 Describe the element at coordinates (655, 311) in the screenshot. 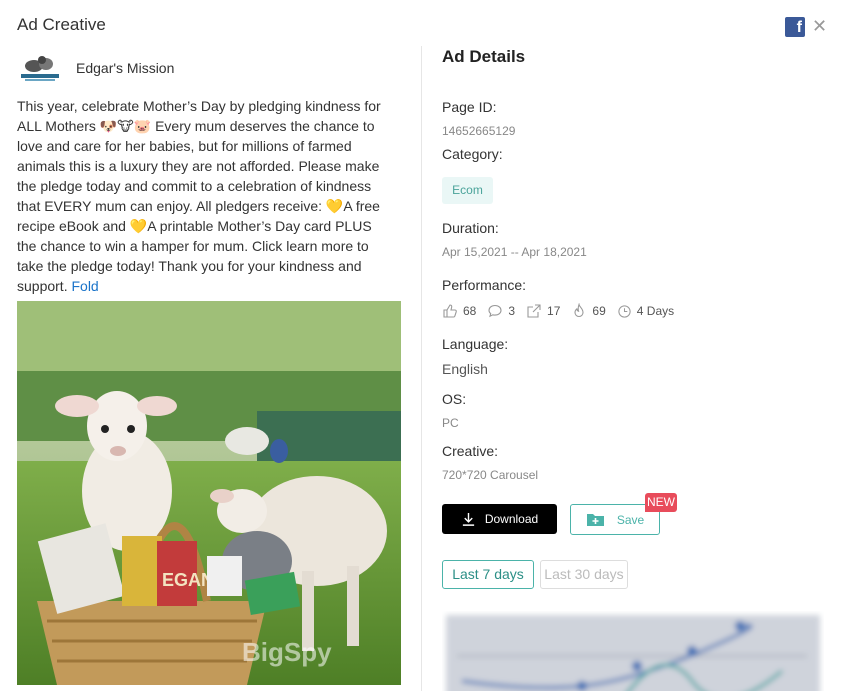

I see `days-count: 4 Days` at that location.